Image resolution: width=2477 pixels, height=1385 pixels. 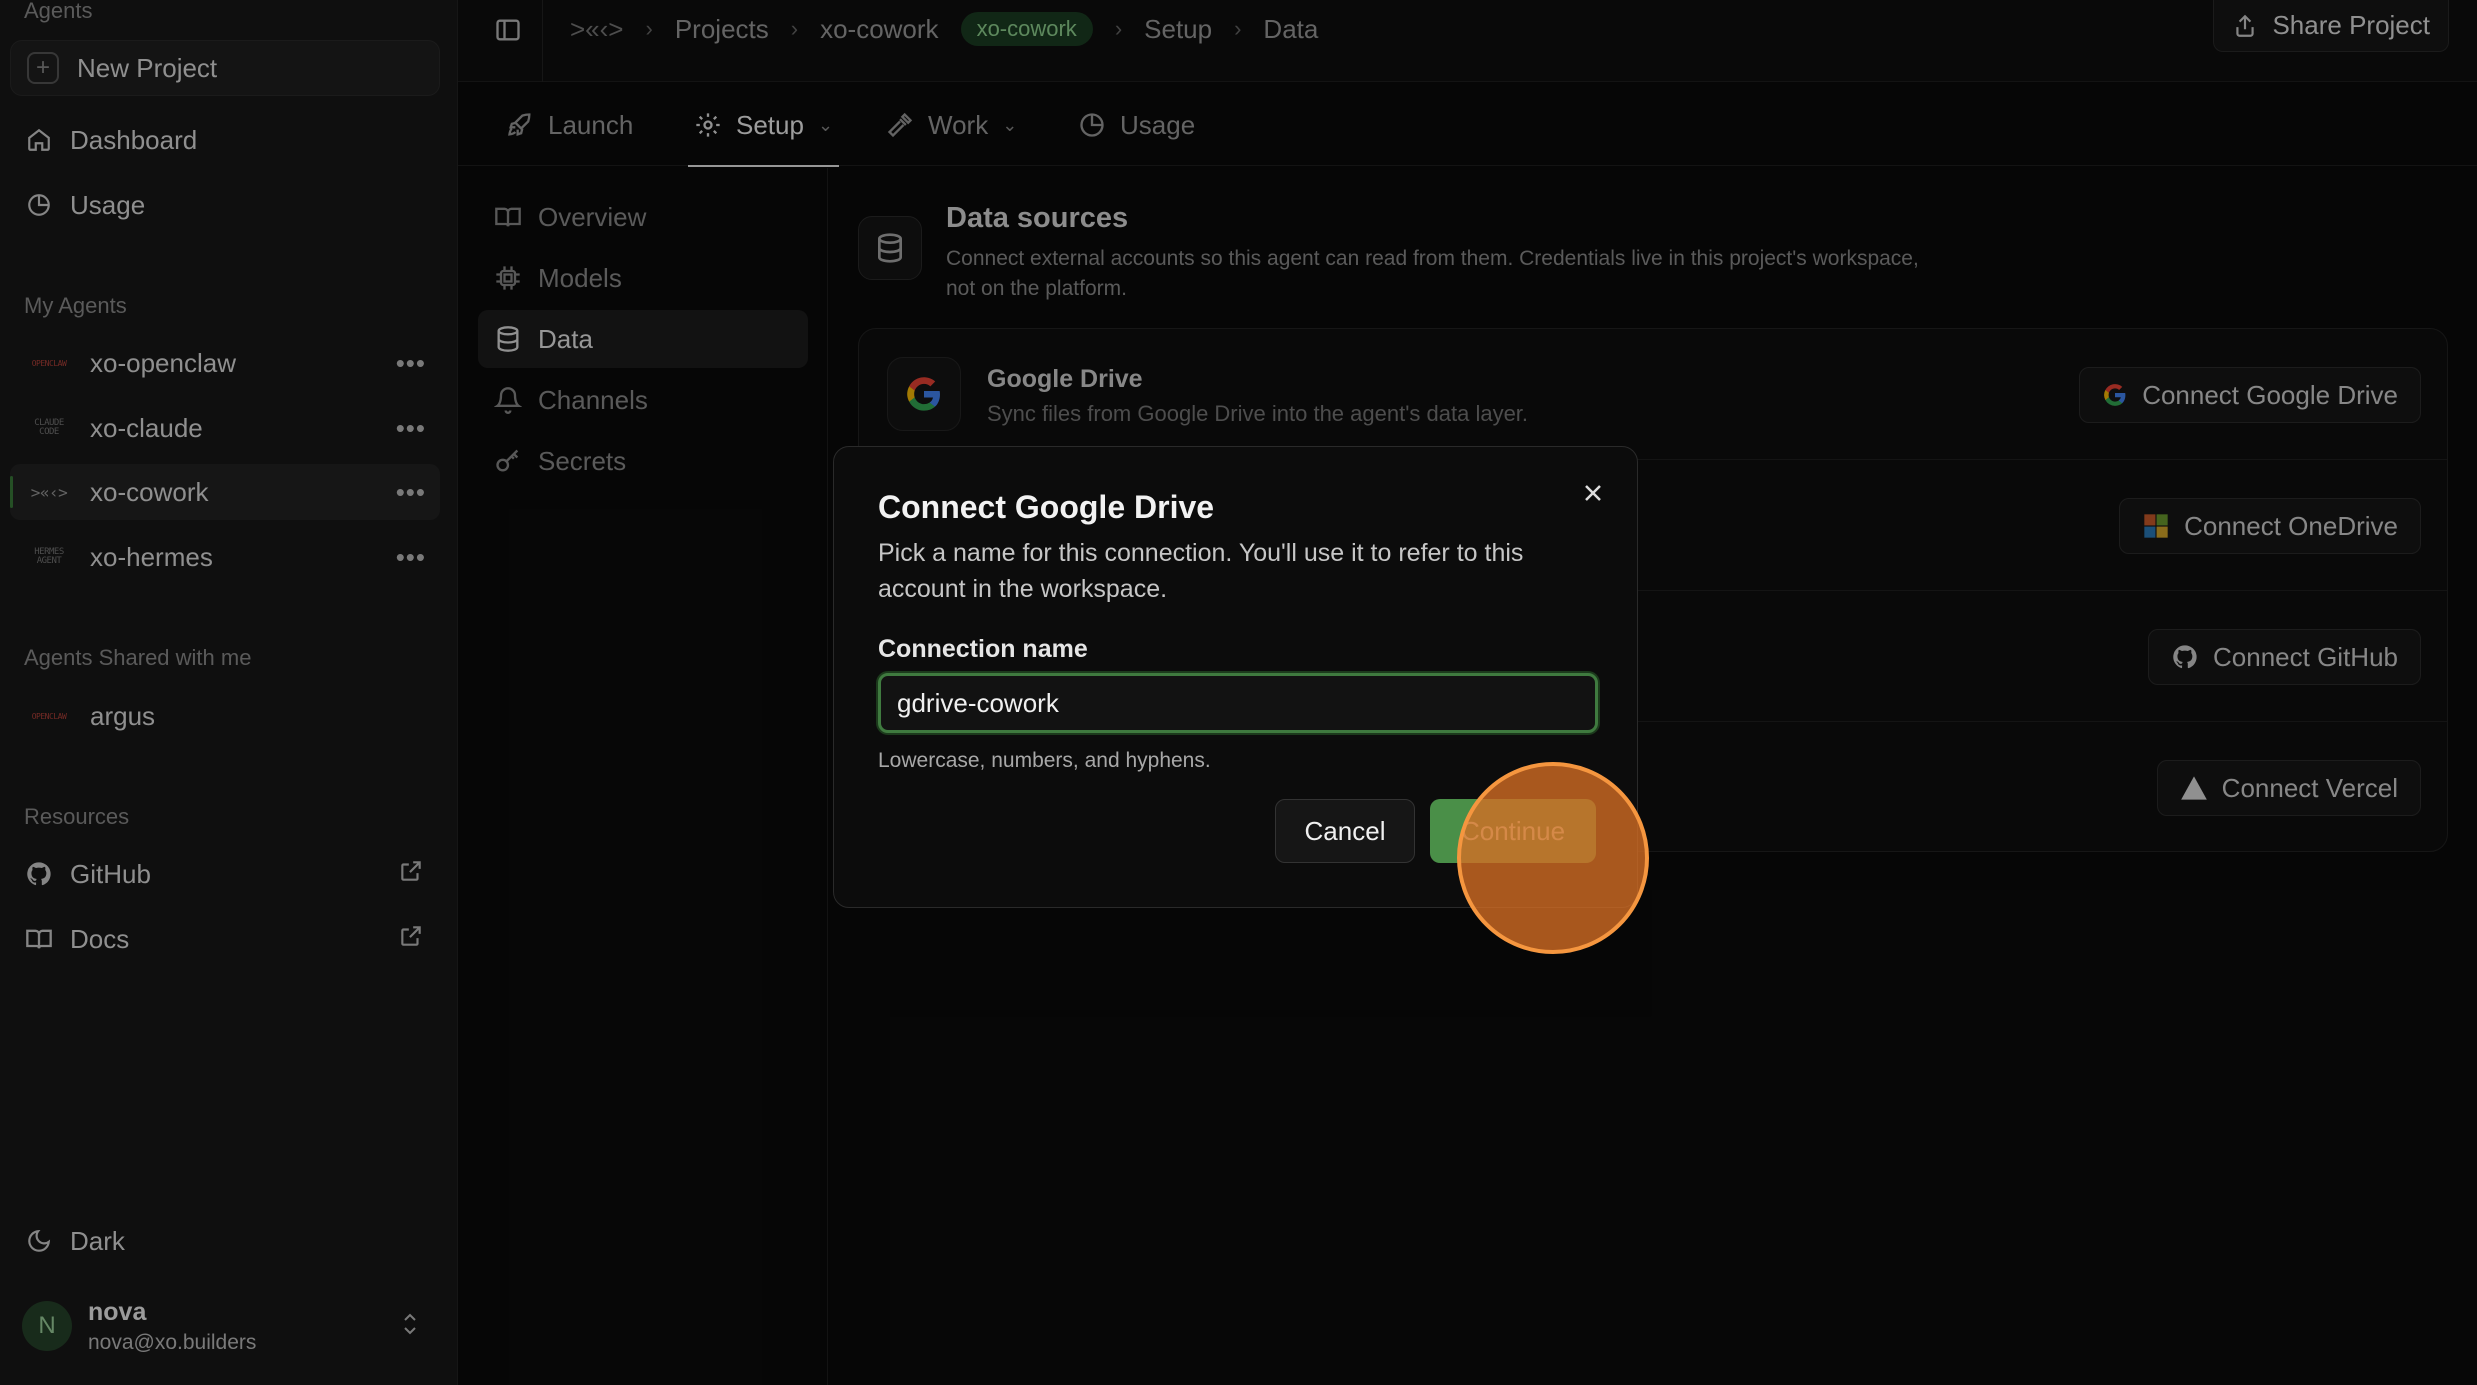 I want to click on pie-chart-icon, so click(x=1092, y=125).